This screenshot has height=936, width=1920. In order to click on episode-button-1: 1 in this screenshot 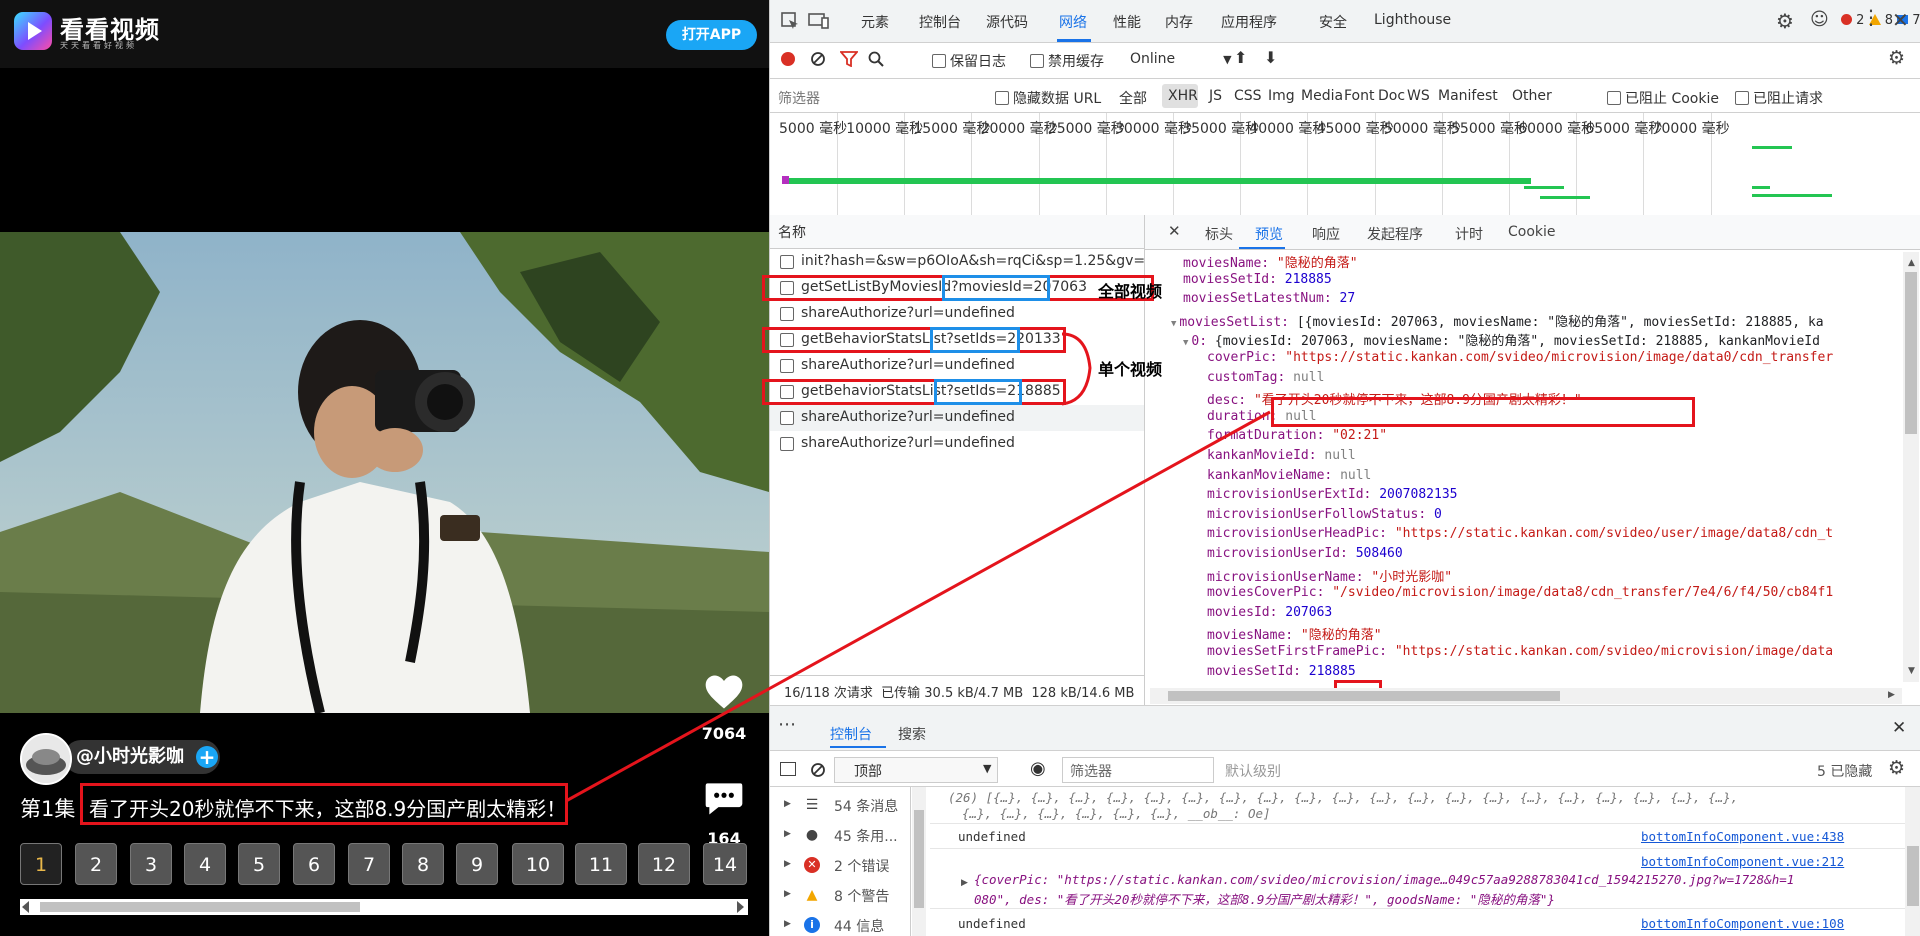, I will do `click(41, 864)`.